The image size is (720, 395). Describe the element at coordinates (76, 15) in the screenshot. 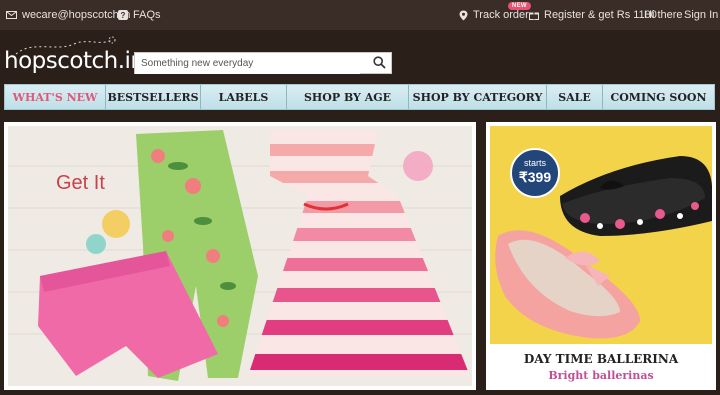

I see `contact-email-text: wecare@hopscotch.in` at that location.